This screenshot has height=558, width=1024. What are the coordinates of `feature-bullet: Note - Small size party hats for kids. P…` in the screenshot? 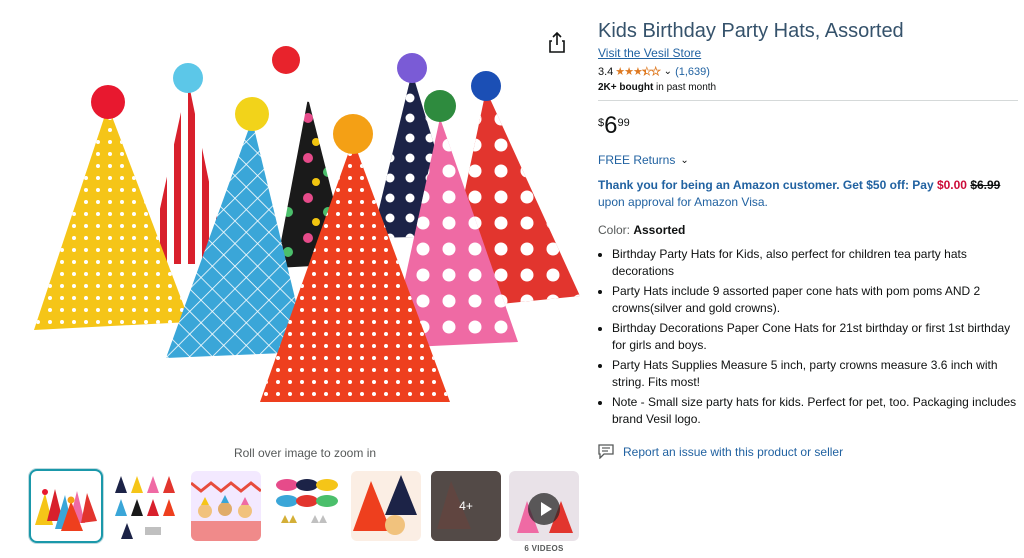 It's located at (815, 411).